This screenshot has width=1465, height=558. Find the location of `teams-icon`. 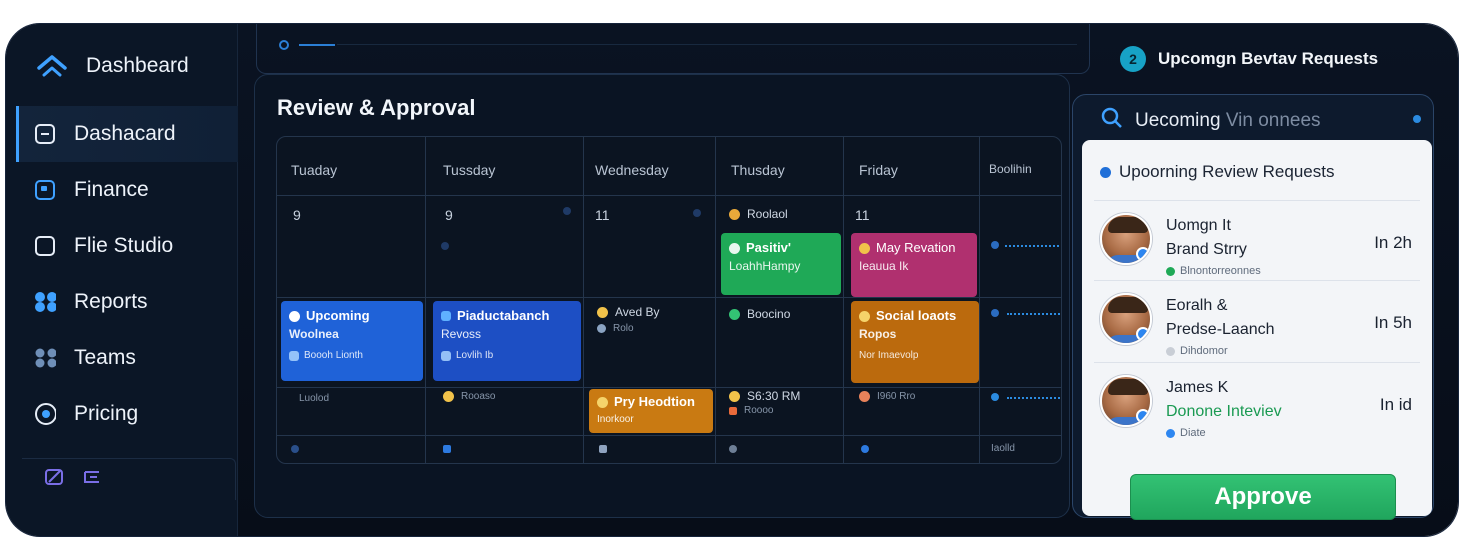

teams-icon is located at coordinates (45, 358).